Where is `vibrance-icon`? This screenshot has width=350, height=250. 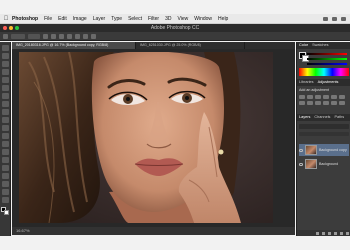
vibrance-icon is located at coordinates (334, 97).